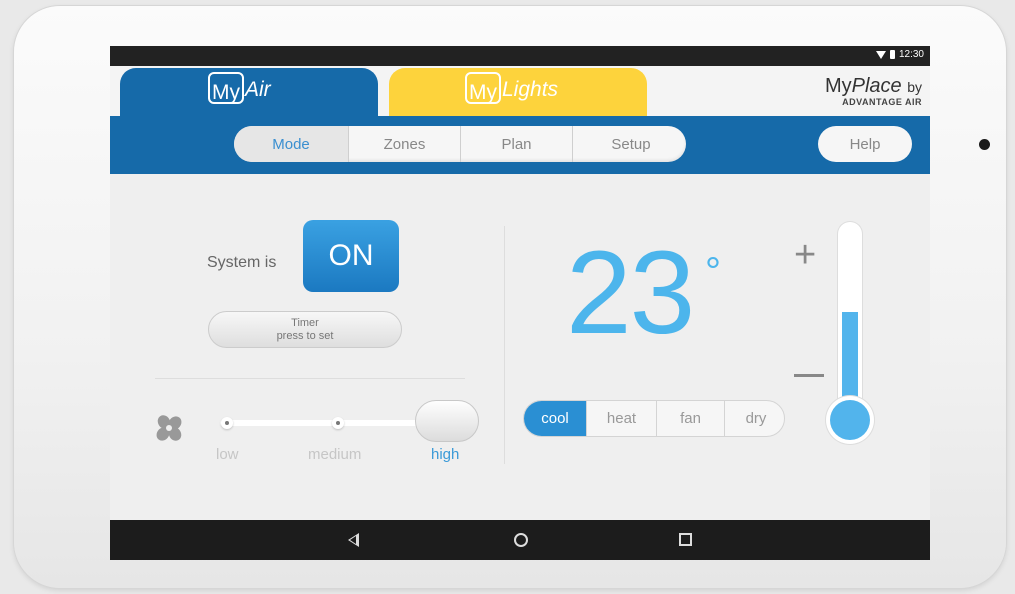 The height and width of the screenshot is (594, 1015). I want to click on fan-speed-knob, so click(447, 421).